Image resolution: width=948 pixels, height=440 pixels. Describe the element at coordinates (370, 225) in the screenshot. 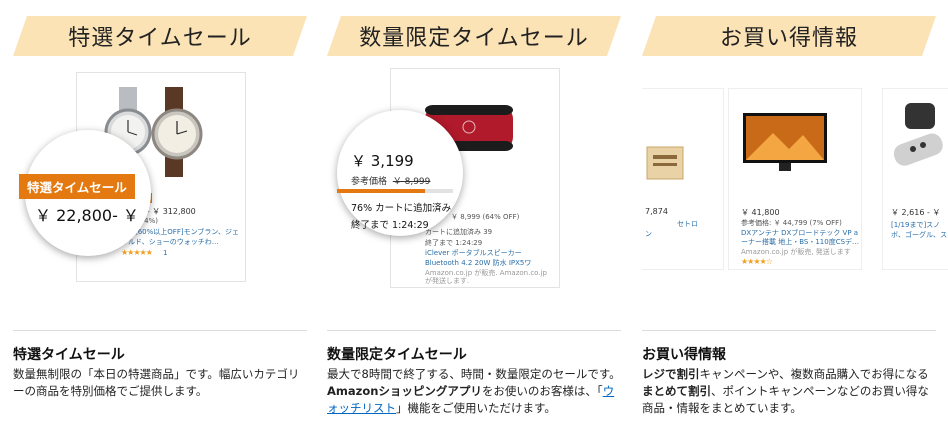

I see `ends-label: 終了まで` at that location.